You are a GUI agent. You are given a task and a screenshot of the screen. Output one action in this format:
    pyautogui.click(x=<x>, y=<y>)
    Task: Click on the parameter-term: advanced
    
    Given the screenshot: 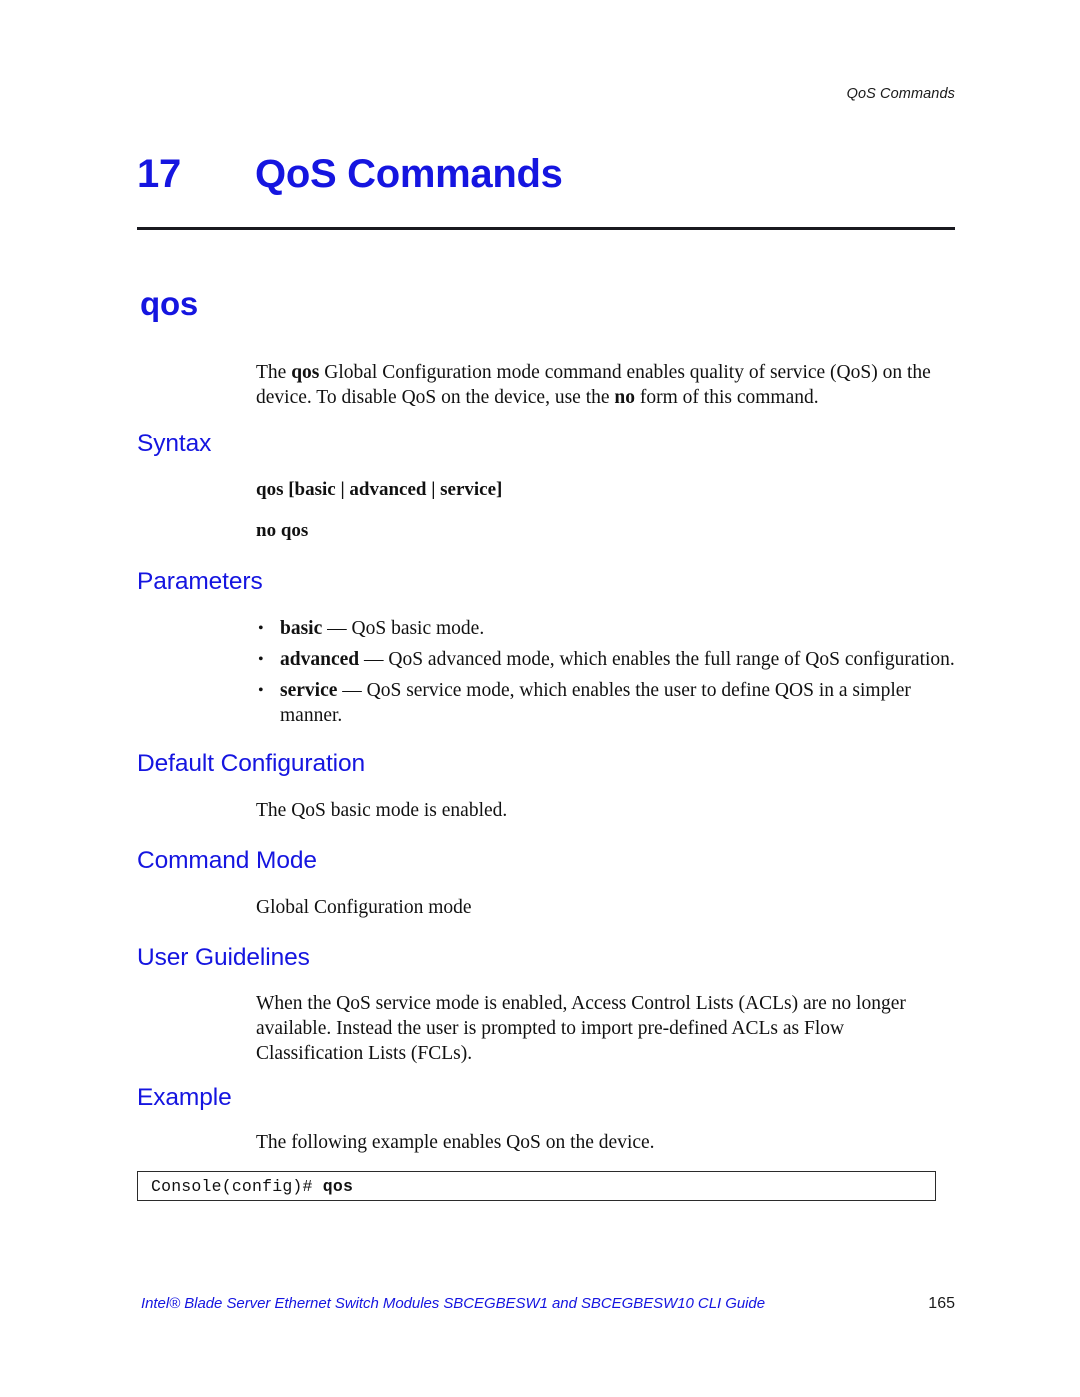 What is the action you would take?
    pyautogui.click(x=320, y=659)
    